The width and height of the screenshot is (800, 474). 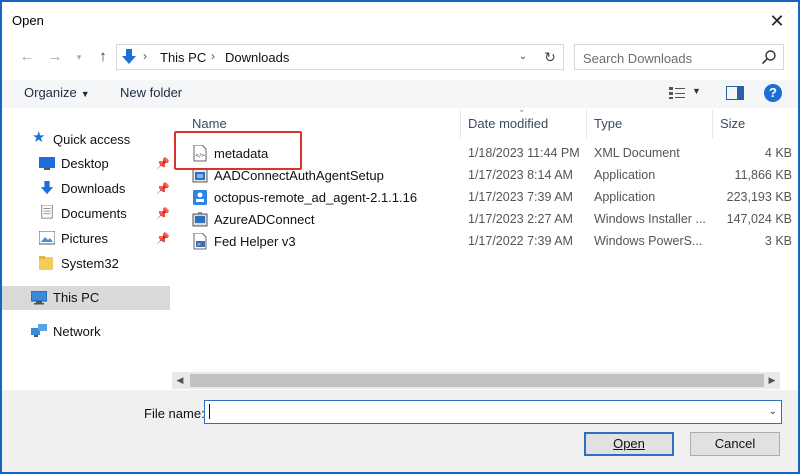 What do you see at coordinates (257, 57) in the screenshot?
I see `breadcrumb-downloads: Downloads` at bounding box center [257, 57].